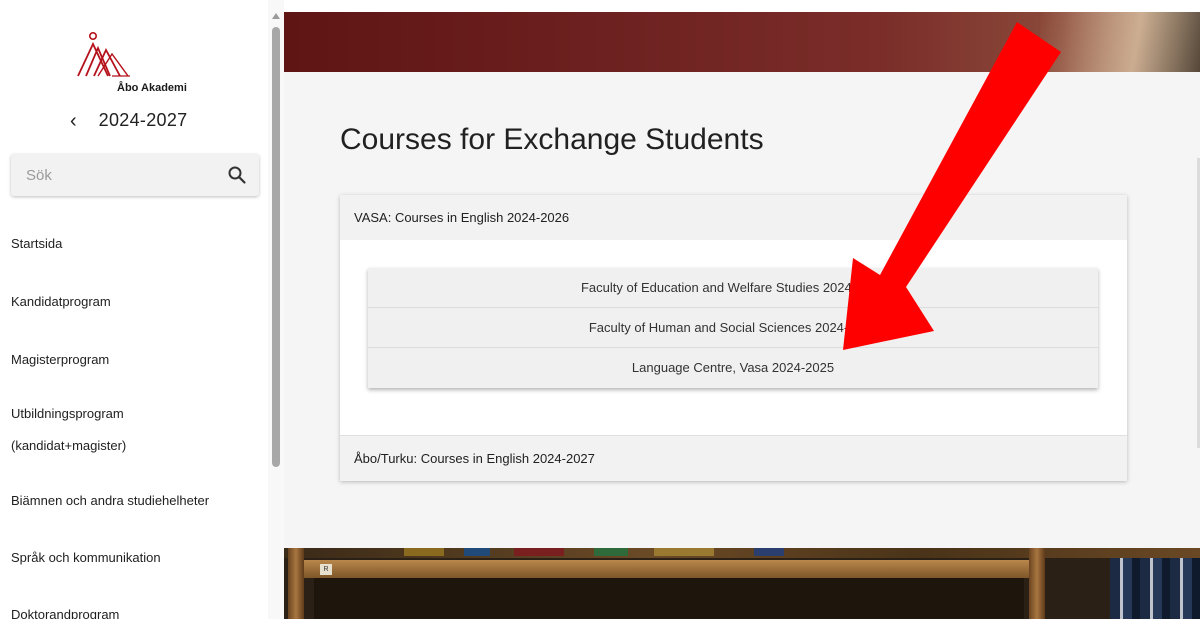  I want to click on chevron-left-icon: ‹, so click(73, 121).